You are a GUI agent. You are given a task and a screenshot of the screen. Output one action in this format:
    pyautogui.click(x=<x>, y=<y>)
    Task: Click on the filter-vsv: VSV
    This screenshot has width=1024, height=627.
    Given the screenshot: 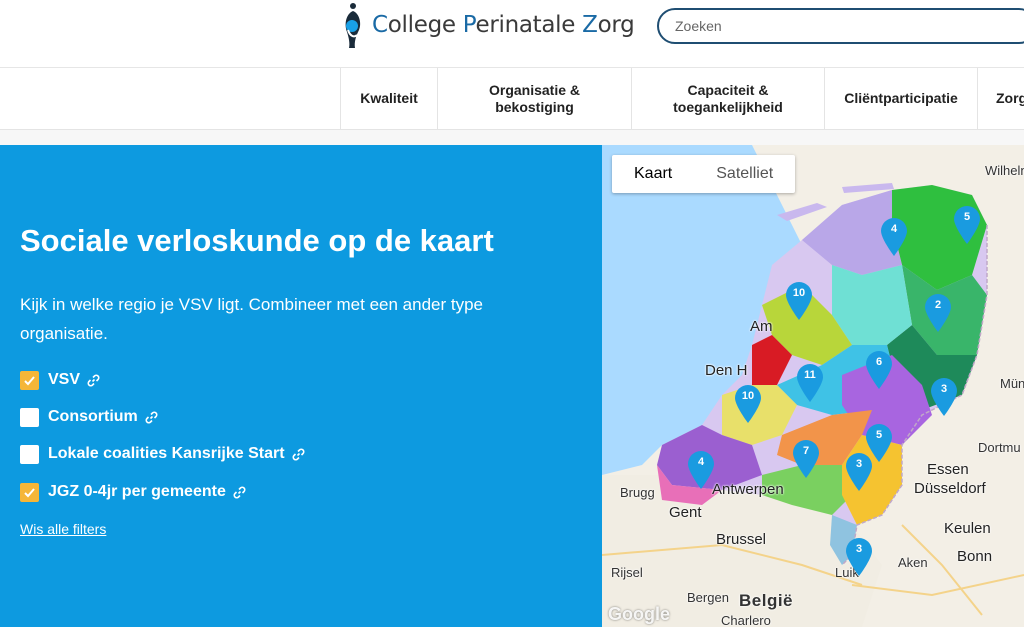 What is the action you would take?
    pyautogui.click(x=60, y=380)
    